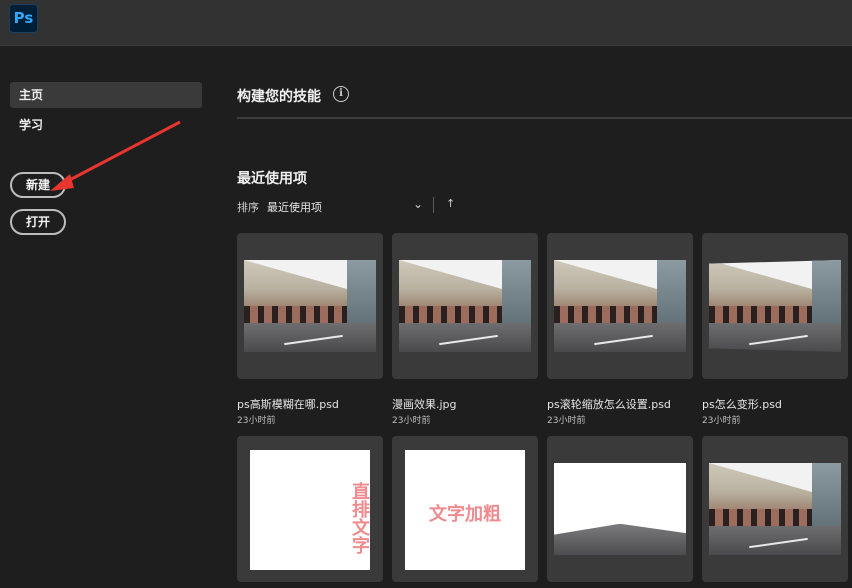  Describe the element at coordinates (248, 207) in the screenshot. I see `sort-label: 排序` at that location.